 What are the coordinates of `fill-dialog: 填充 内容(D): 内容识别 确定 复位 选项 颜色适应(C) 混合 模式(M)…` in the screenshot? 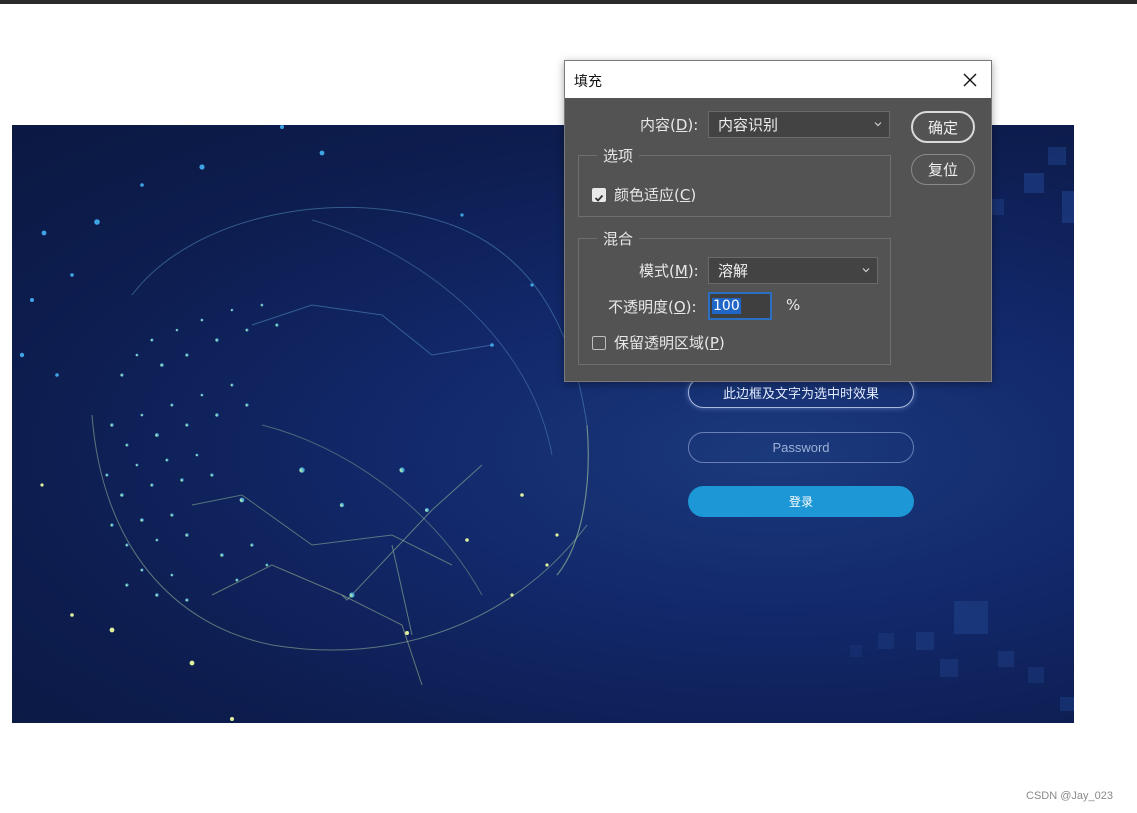 It's located at (778, 221).